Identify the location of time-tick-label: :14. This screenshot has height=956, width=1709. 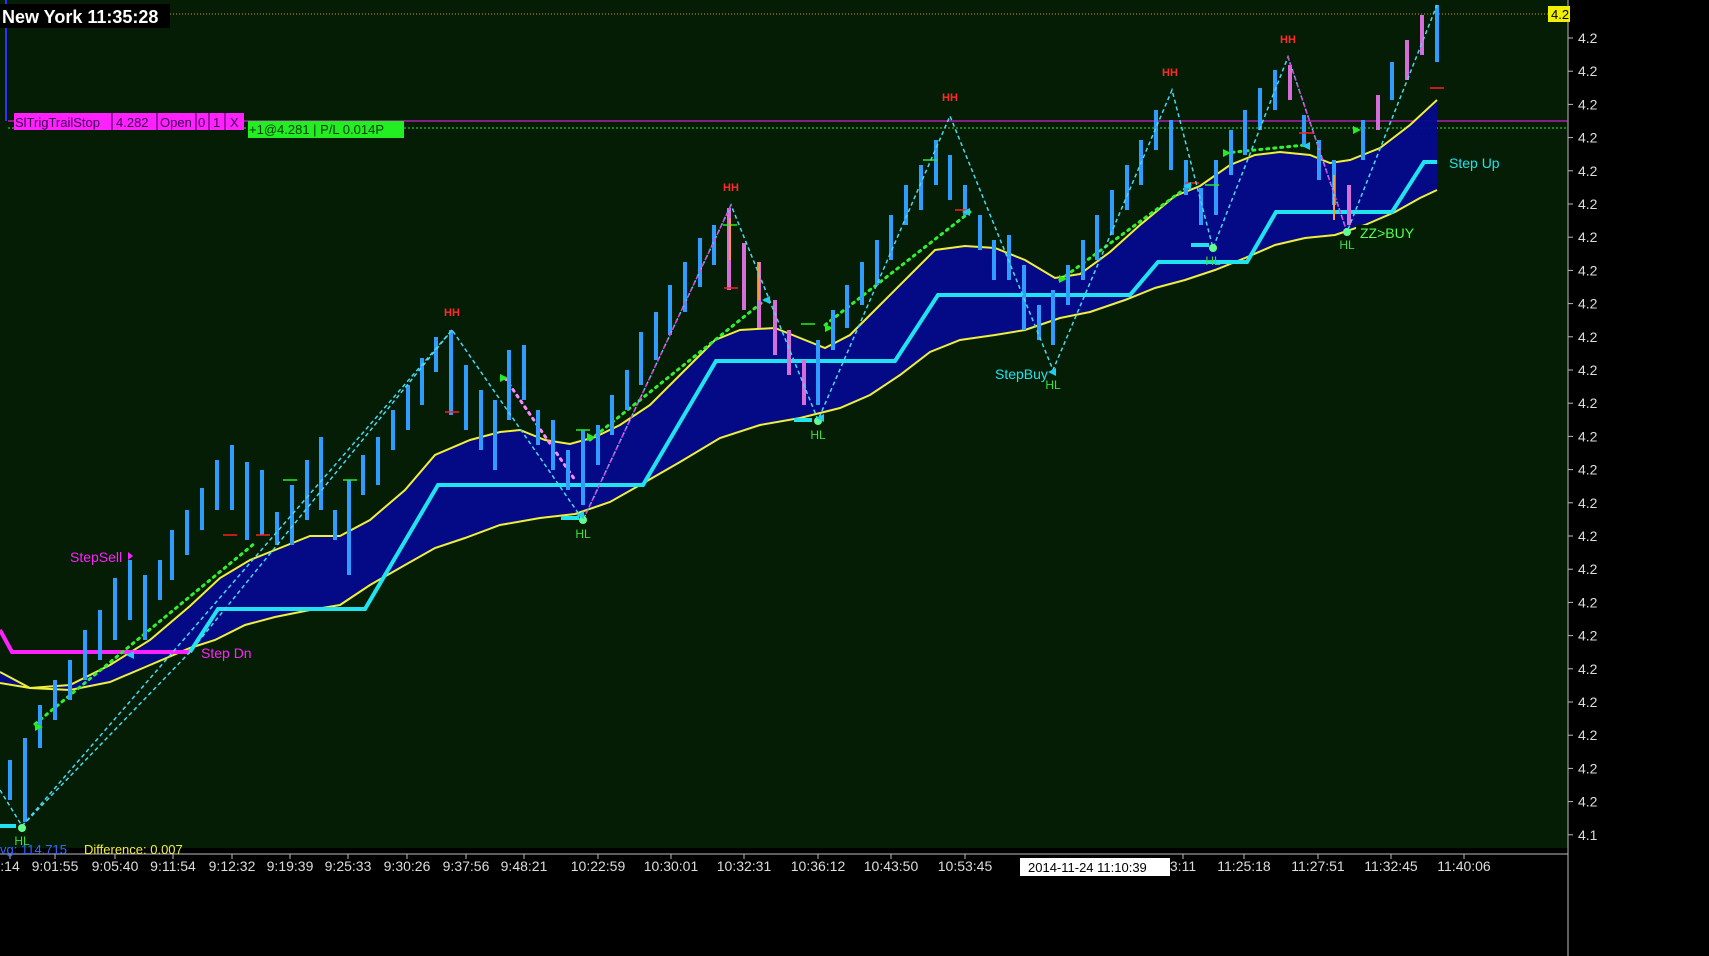
(10, 866).